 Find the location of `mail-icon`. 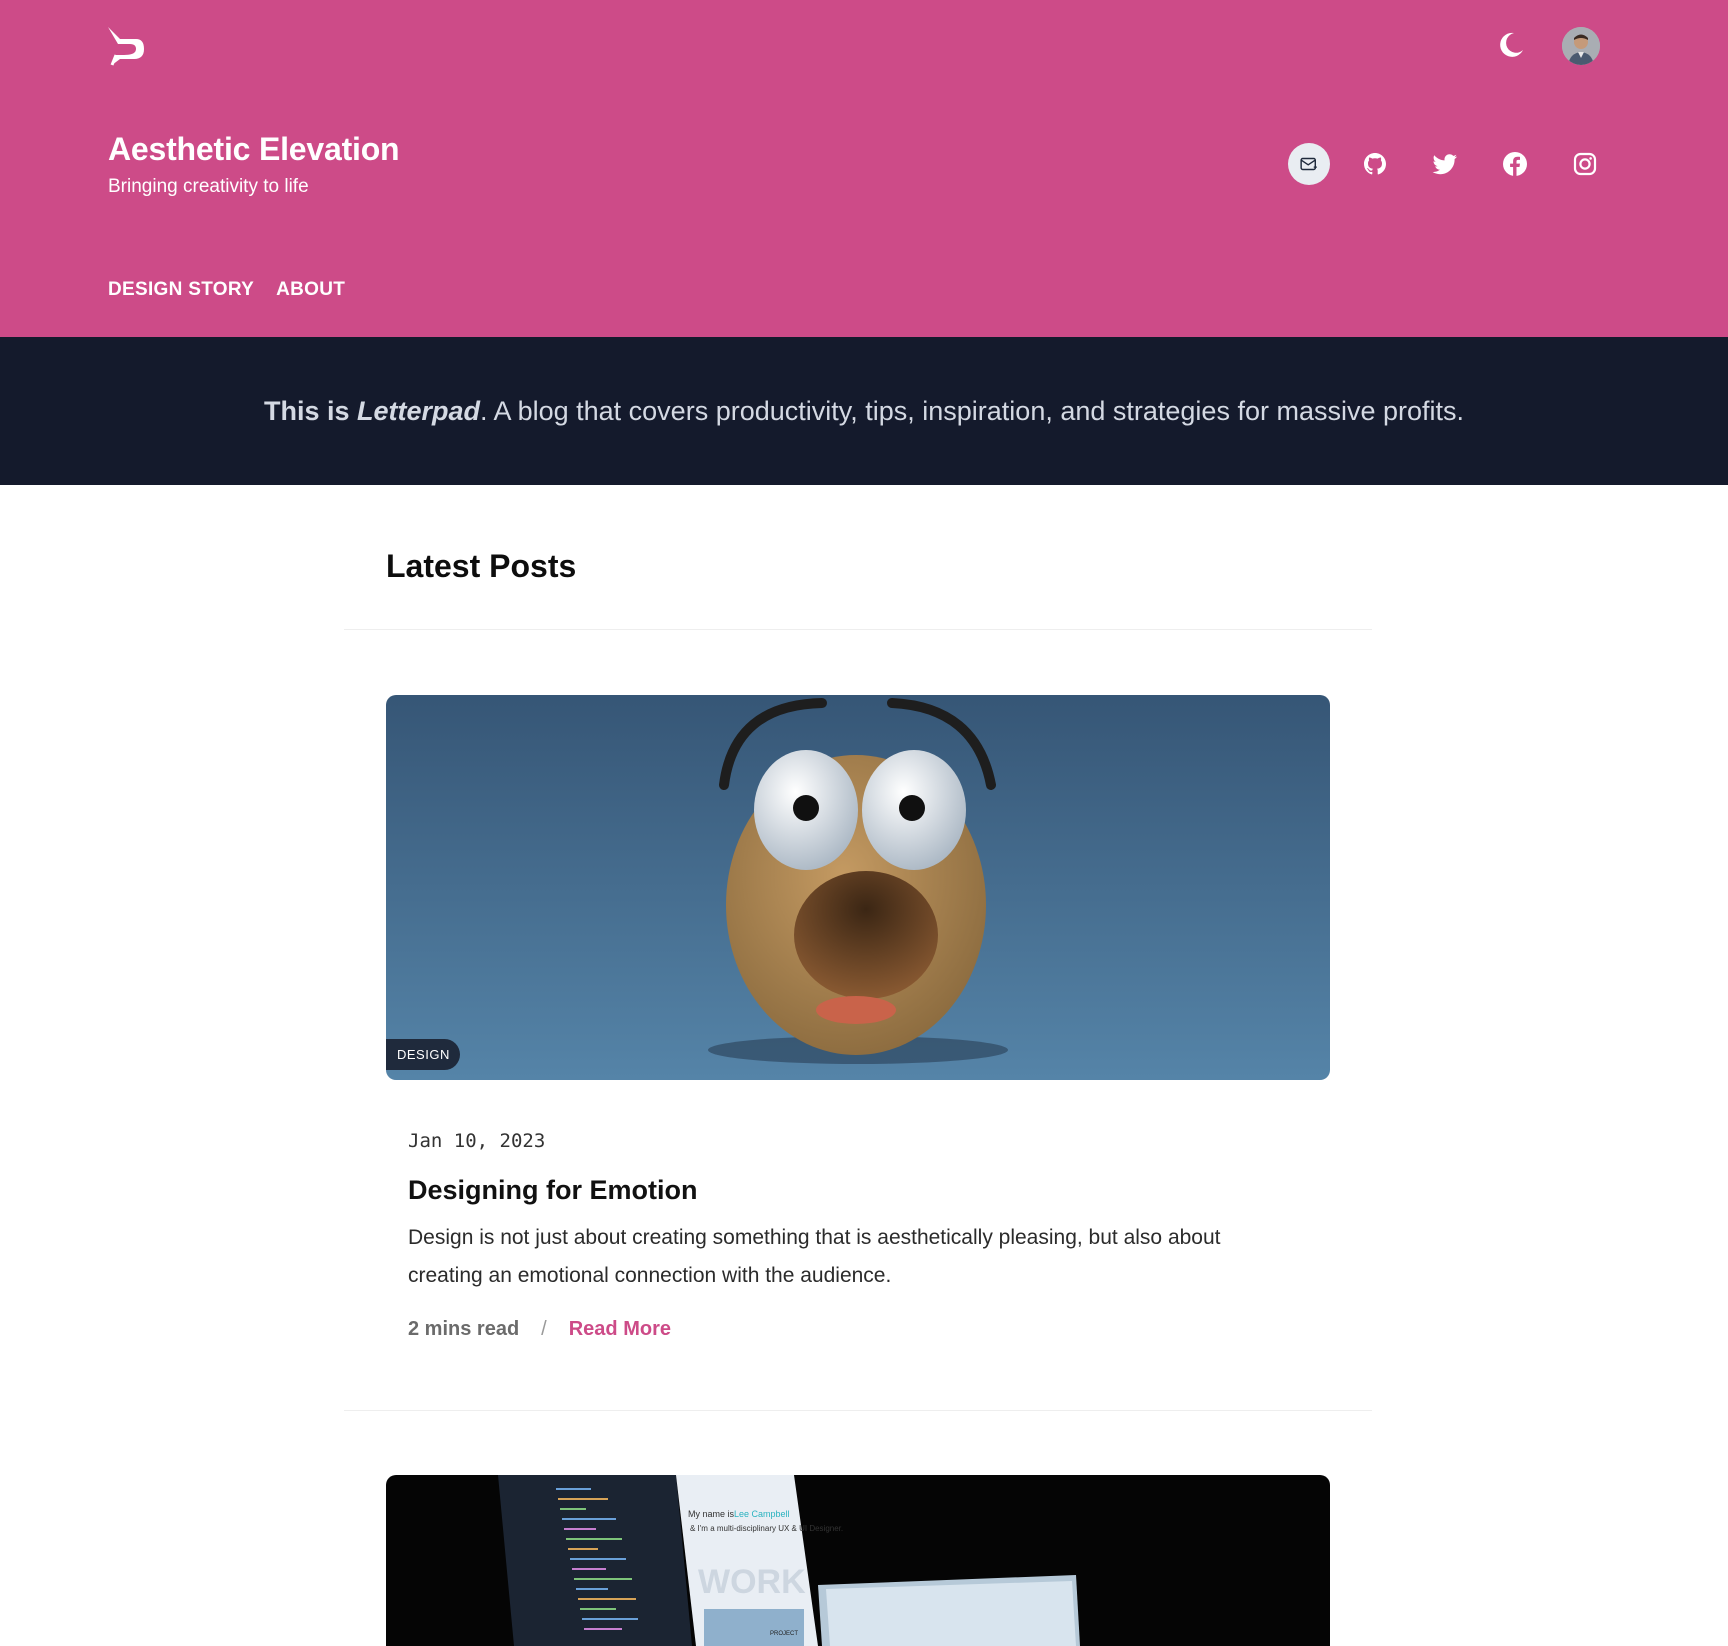

mail-icon is located at coordinates (1308, 164).